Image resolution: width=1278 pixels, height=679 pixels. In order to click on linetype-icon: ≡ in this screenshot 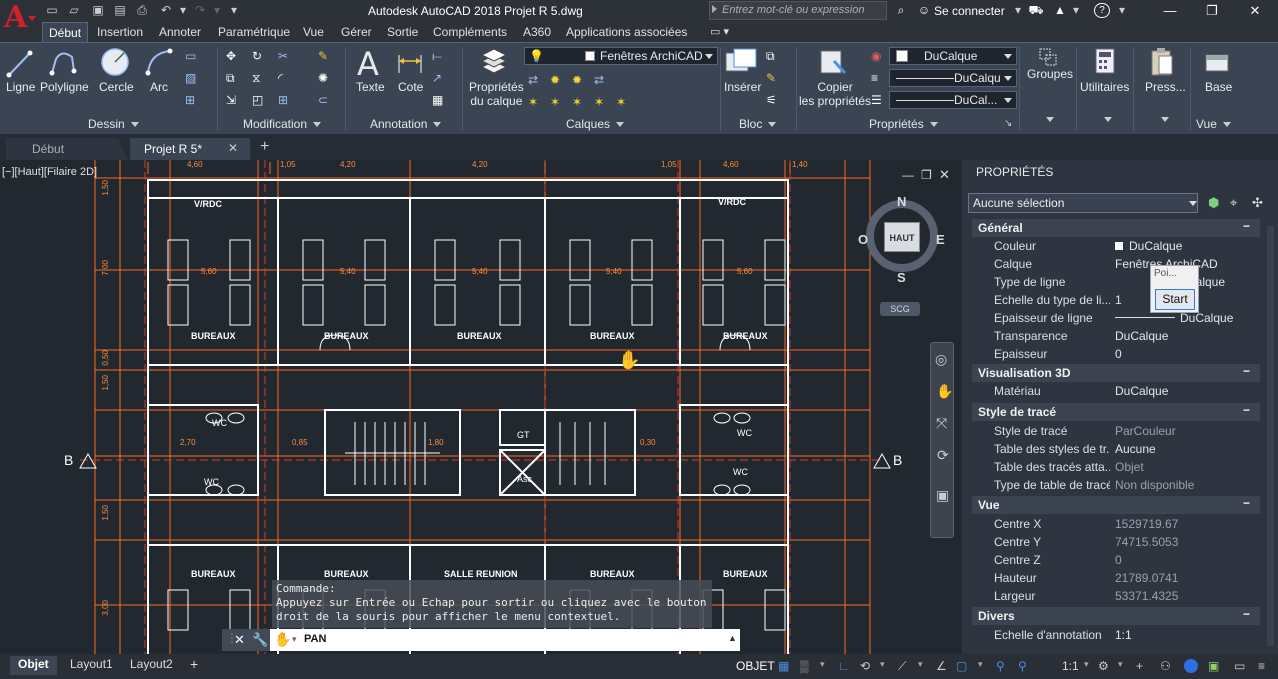, I will do `click(879, 78)`.